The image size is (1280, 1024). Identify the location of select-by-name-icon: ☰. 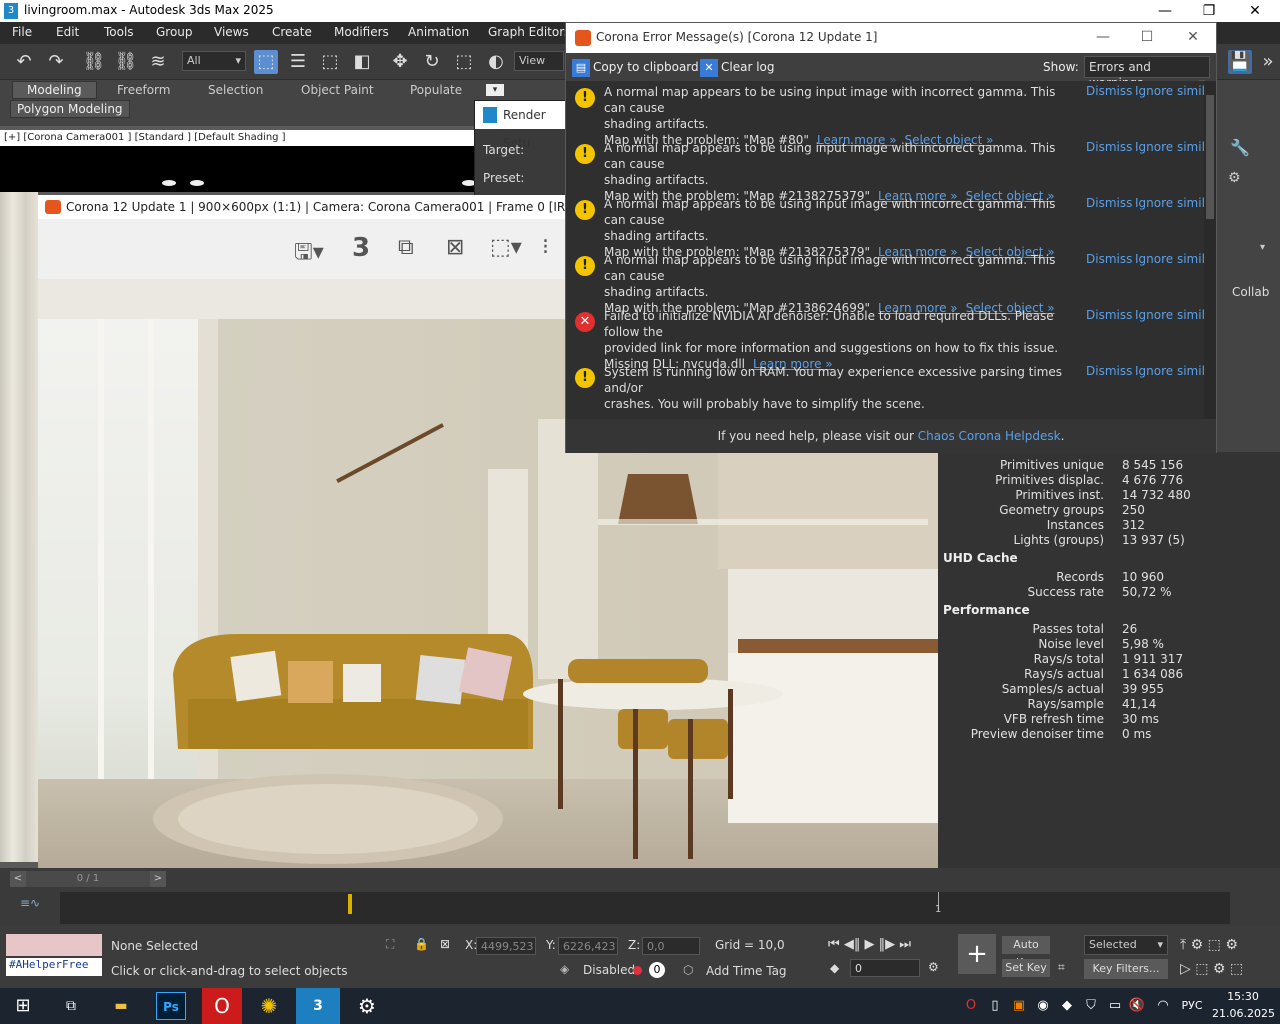
(298, 62).